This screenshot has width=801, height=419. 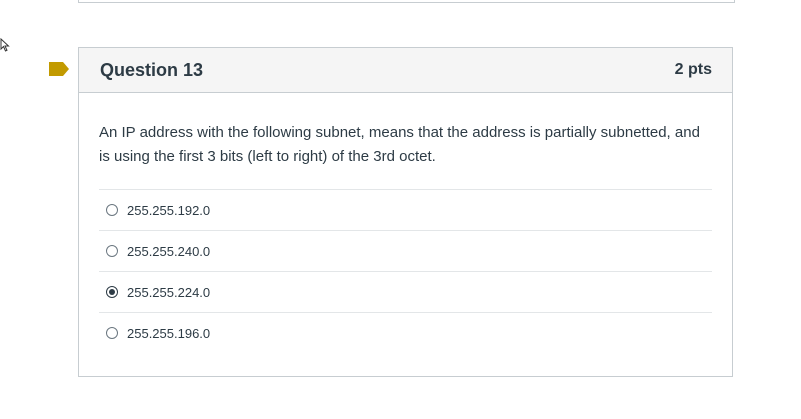 I want to click on question-points: 2 pts, so click(x=693, y=69).